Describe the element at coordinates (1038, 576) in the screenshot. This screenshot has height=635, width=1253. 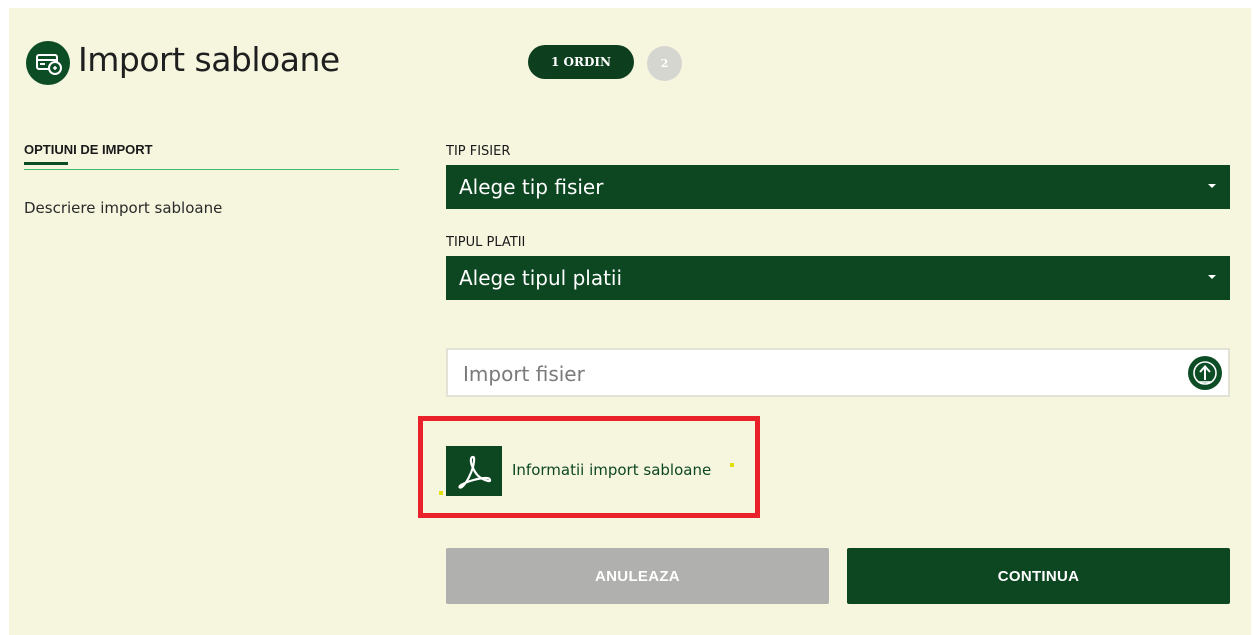
I see `continue-button: CONTINUA` at that location.